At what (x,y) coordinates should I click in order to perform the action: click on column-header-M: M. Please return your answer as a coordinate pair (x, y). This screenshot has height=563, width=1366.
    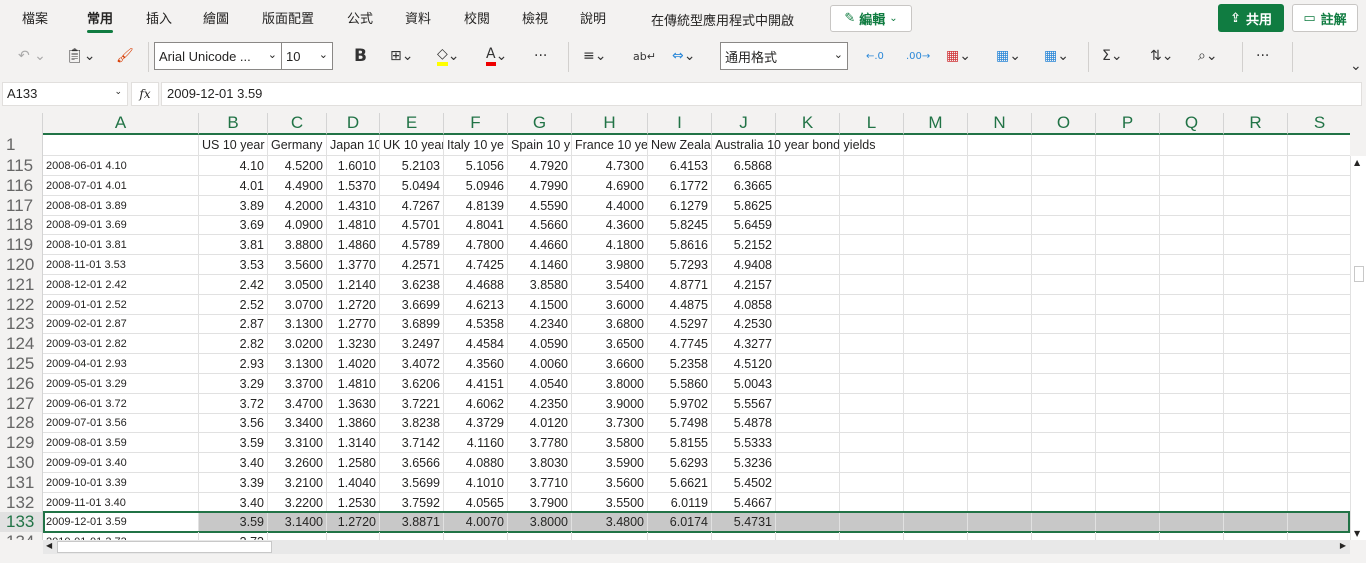
    Looking at the image, I should click on (936, 124).